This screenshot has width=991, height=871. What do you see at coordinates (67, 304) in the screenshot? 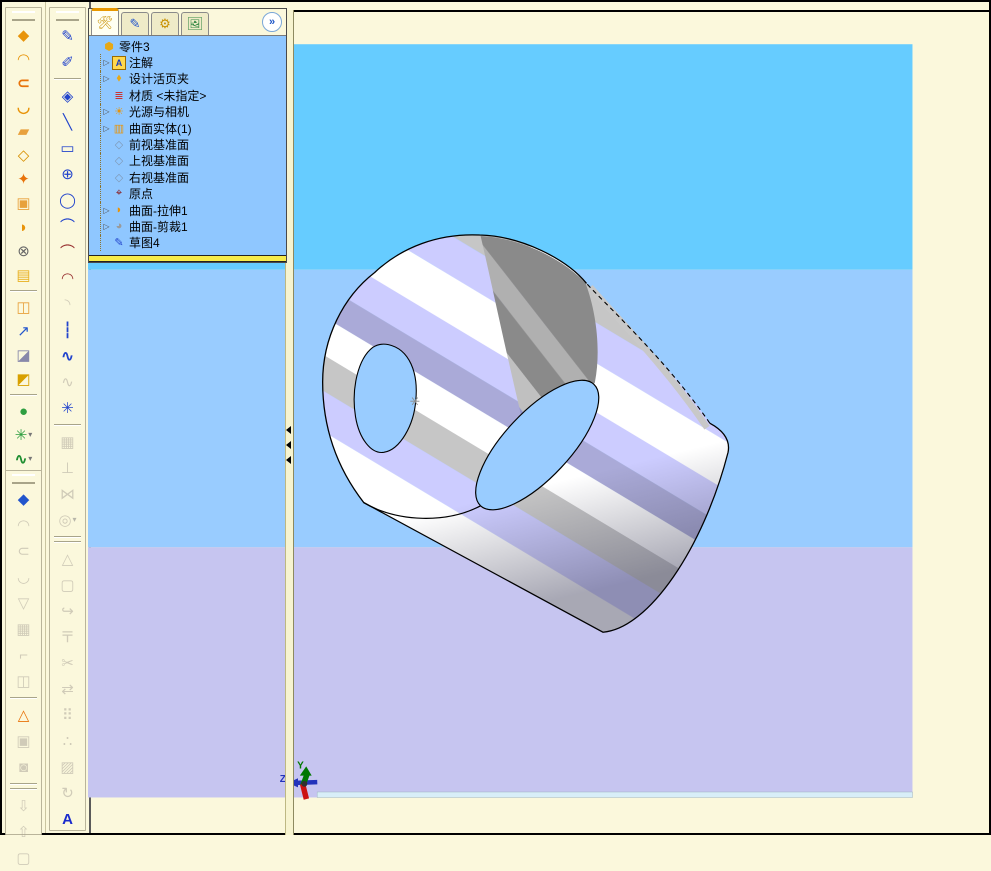
I see `sketch-fillet-button: ◝` at bounding box center [67, 304].